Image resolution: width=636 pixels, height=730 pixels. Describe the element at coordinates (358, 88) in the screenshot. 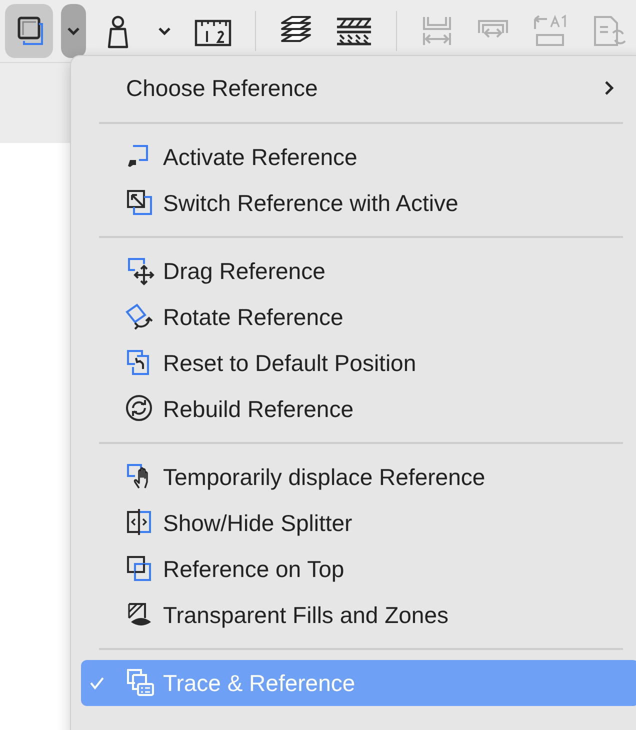

I see `menu-item: Choose Reference` at that location.